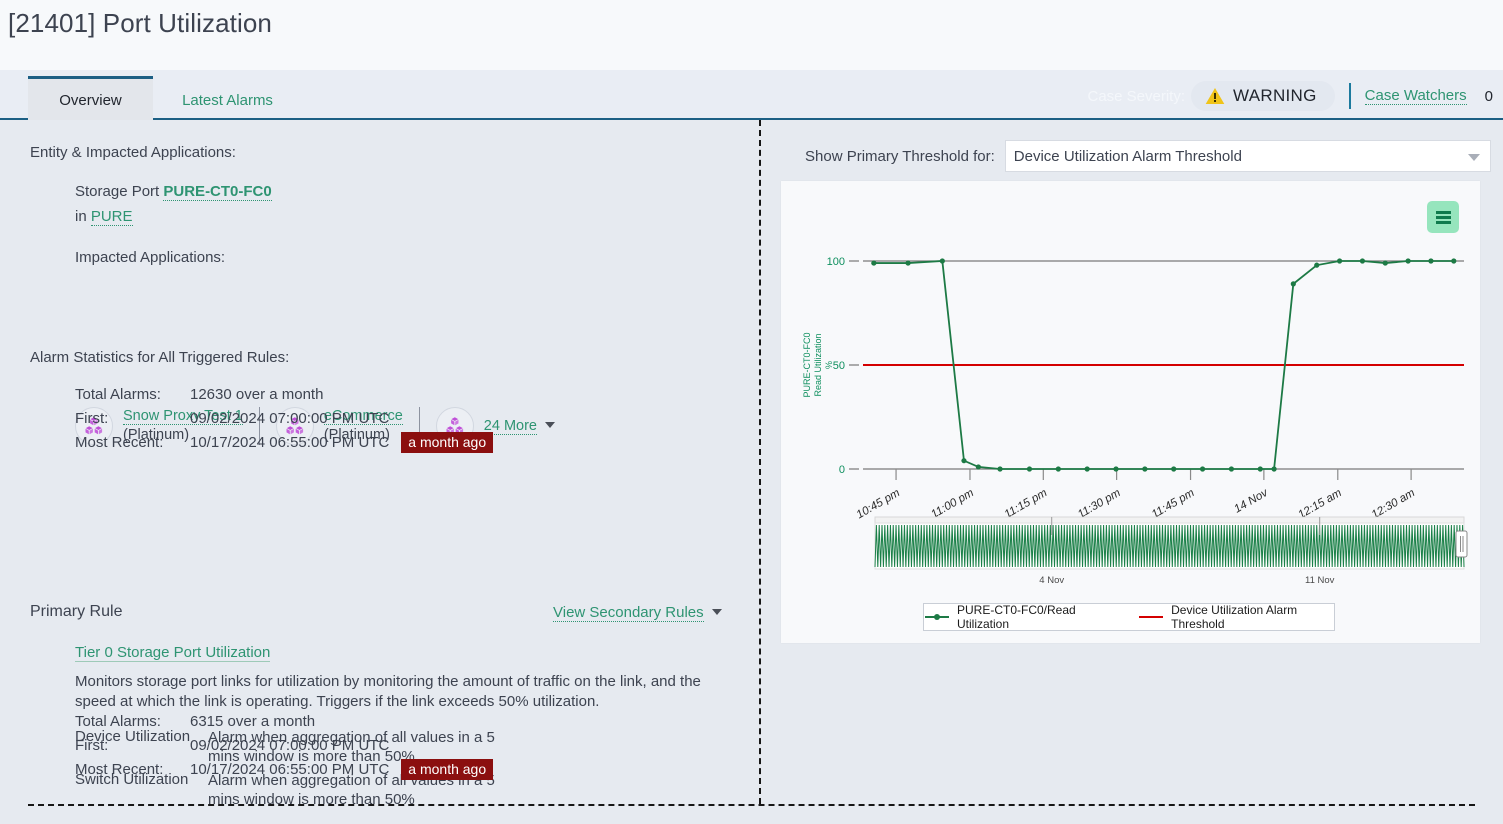 This screenshot has height=824, width=1503. What do you see at coordinates (818, 364) in the screenshot?
I see `svg-text: Read Utilization` at bounding box center [818, 364].